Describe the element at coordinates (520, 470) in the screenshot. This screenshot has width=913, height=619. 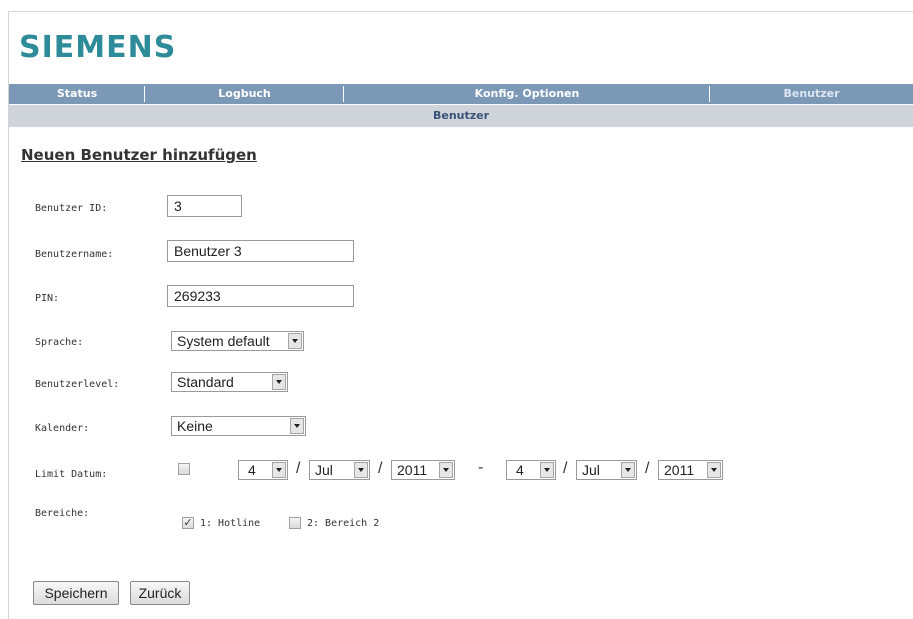
I see `to-day-value: 4` at that location.